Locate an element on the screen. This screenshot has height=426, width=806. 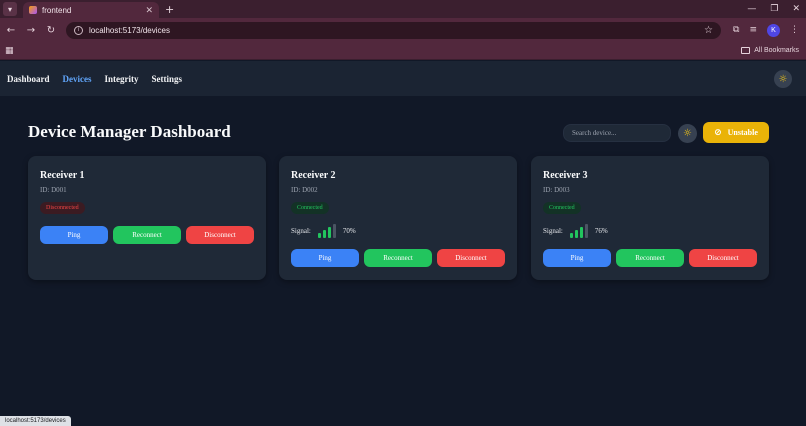
bookmarks-bar: ▦ All Bookmarks is located at coordinates (403, 51).